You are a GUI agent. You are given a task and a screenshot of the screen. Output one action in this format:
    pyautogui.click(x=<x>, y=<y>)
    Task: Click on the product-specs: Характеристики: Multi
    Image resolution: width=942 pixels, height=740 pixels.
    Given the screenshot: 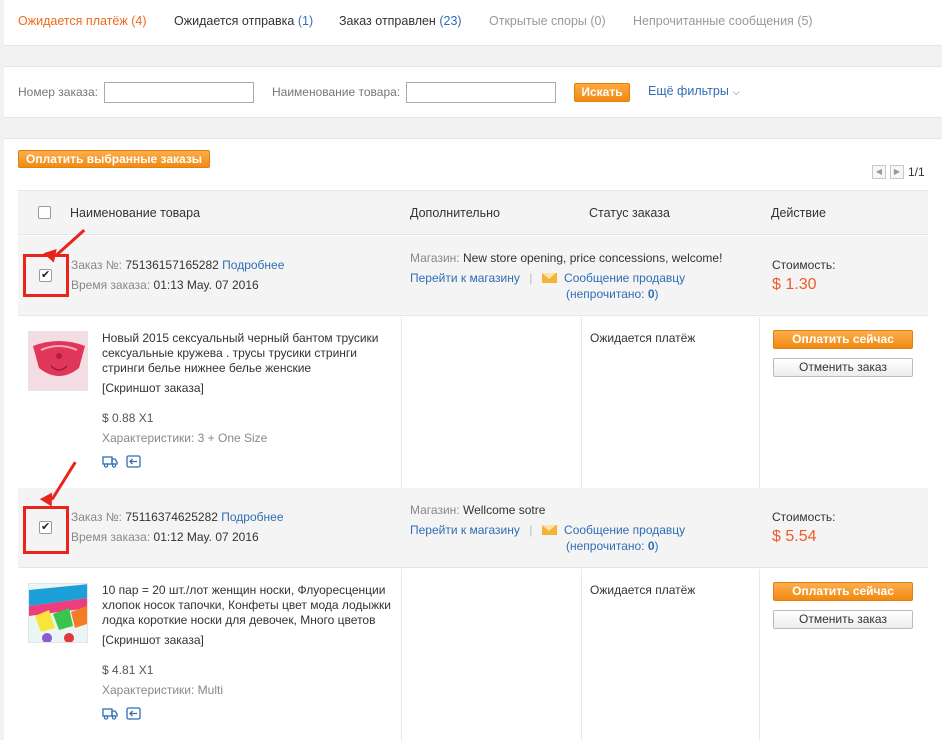 What is the action you would take?
    pyautogui.click(x=162, y=690)
    